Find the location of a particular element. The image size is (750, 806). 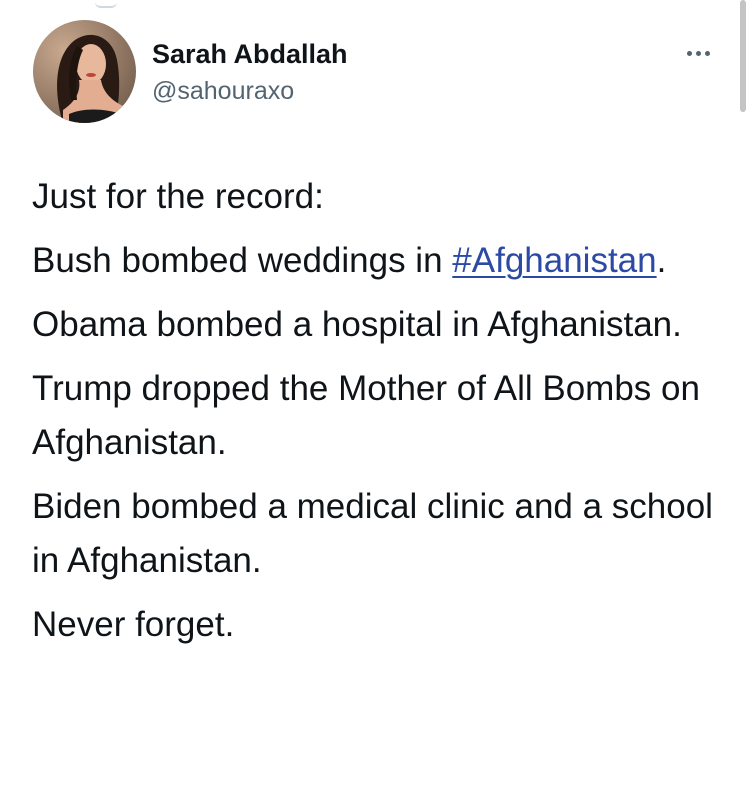

avatar is located at coordinates (84, 71).